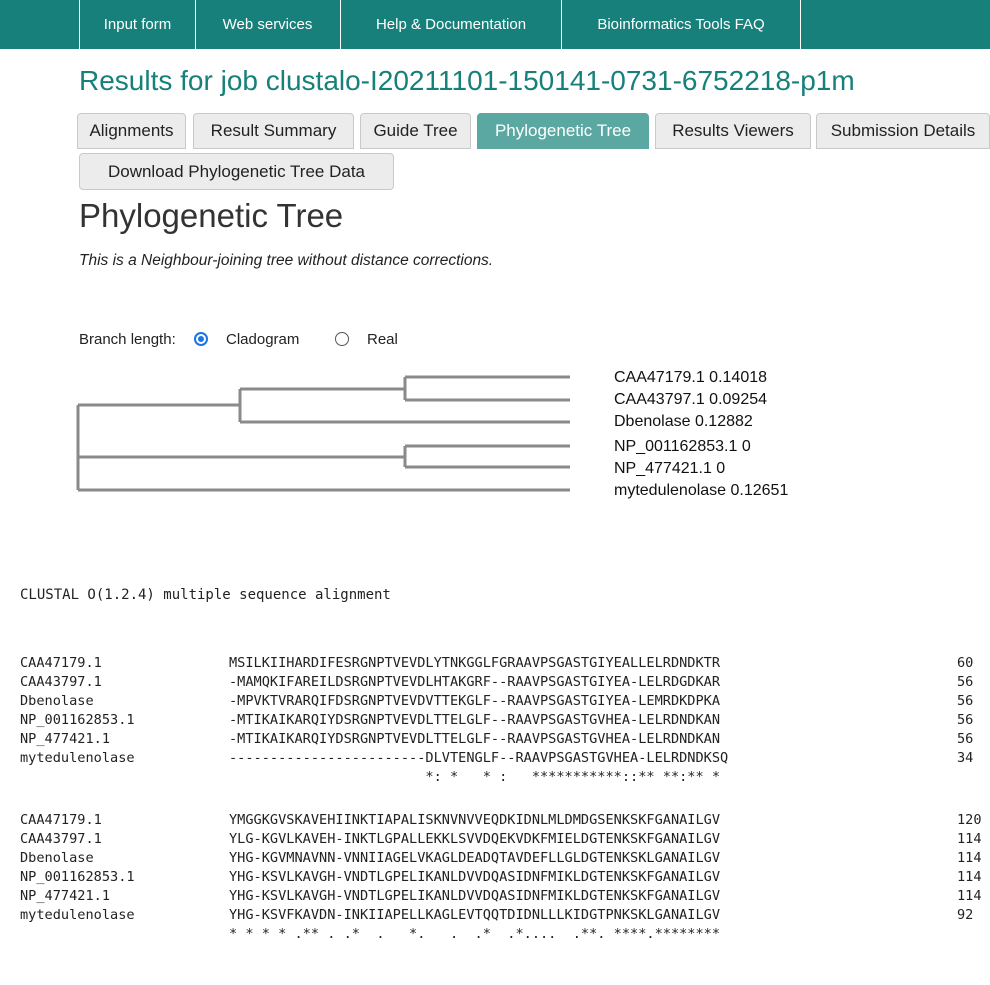  I want to click on tree-leaf-label: NP_477421.1 0, so click(670, 468).